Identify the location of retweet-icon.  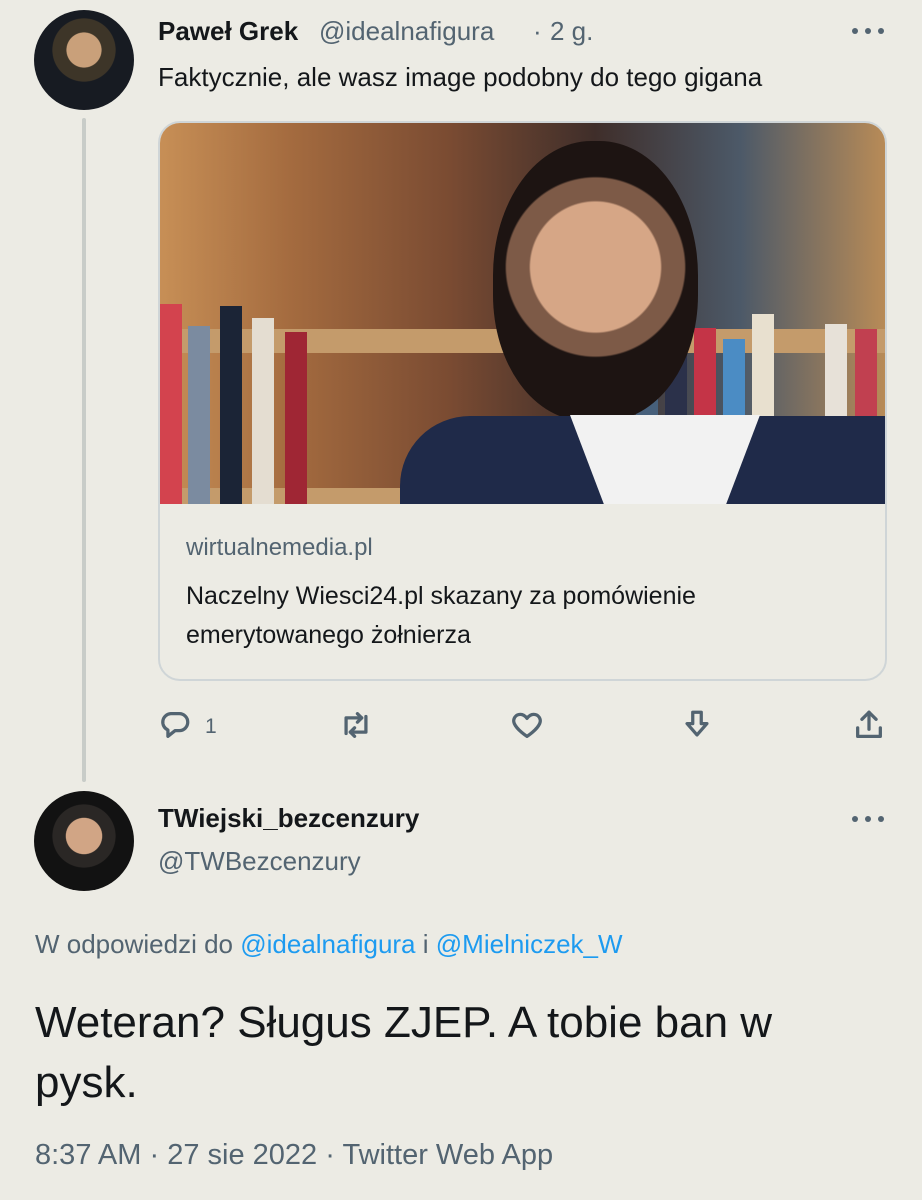
(356, 725).